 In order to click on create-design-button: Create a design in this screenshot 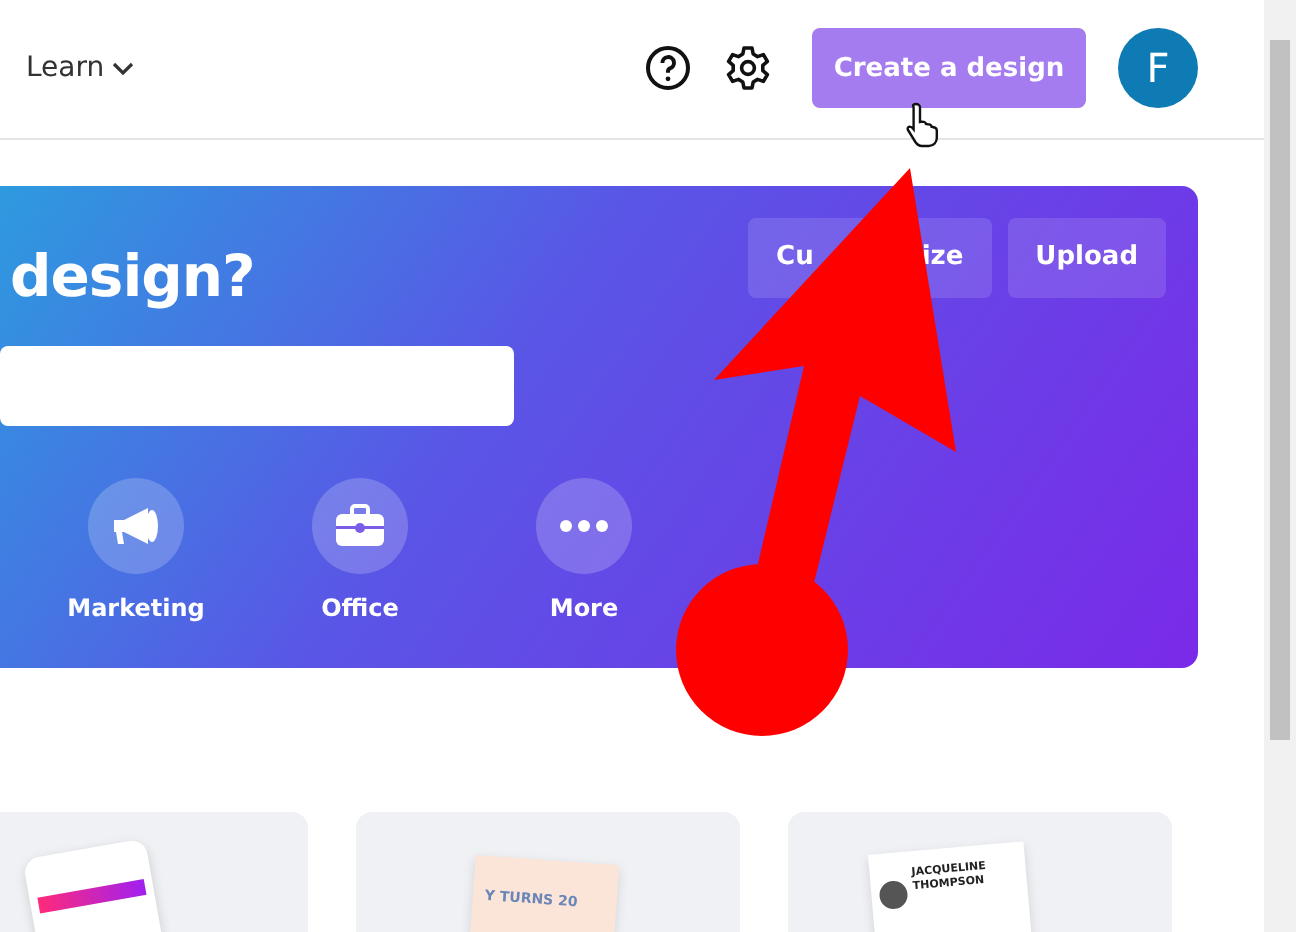, I will do `click(949, 68)`.